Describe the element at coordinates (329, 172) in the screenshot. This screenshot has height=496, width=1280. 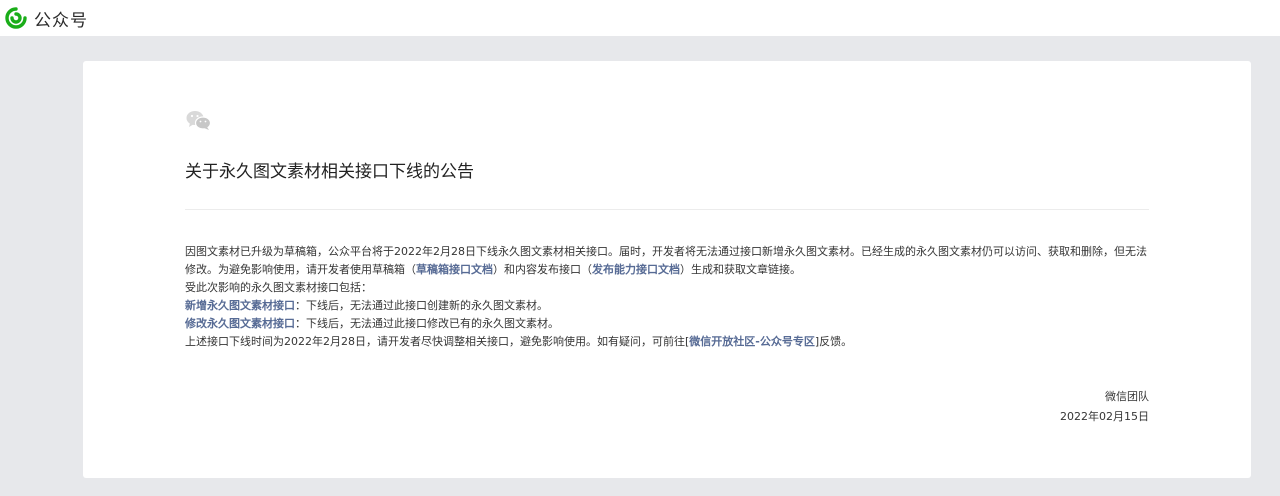
I see `notice-title: 关于永久图文素材相关接口下线的公告` at that location.